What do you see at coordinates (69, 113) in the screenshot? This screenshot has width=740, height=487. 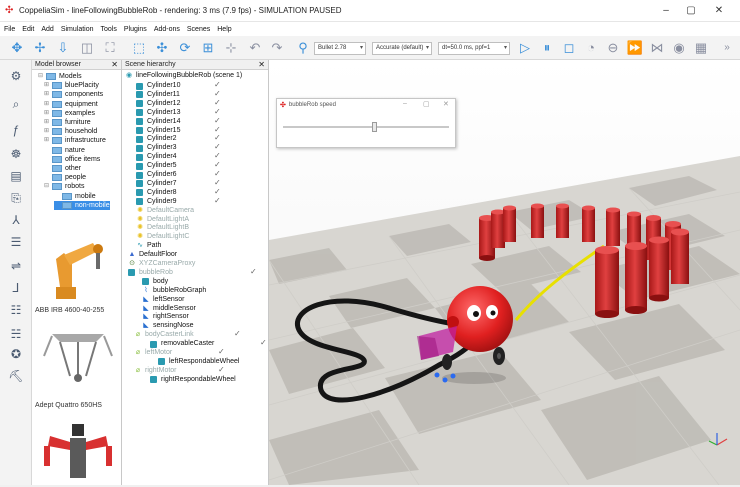 I see `model-folder-item: ⊞ examples` at bounding box center [69, 113].